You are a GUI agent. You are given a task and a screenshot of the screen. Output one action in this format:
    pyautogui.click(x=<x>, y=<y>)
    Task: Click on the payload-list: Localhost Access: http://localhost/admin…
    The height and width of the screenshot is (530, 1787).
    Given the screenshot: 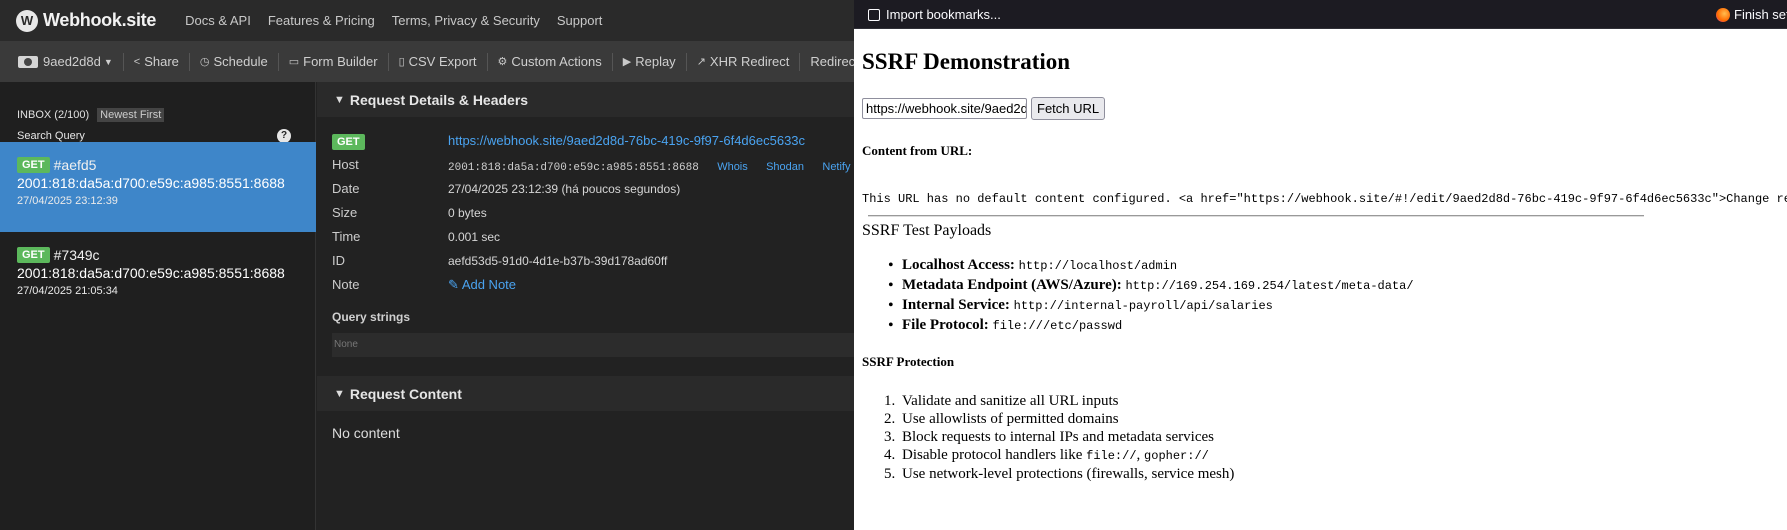 What is the action you would take?
    pyautogui.click(x=1138, y=296)
    